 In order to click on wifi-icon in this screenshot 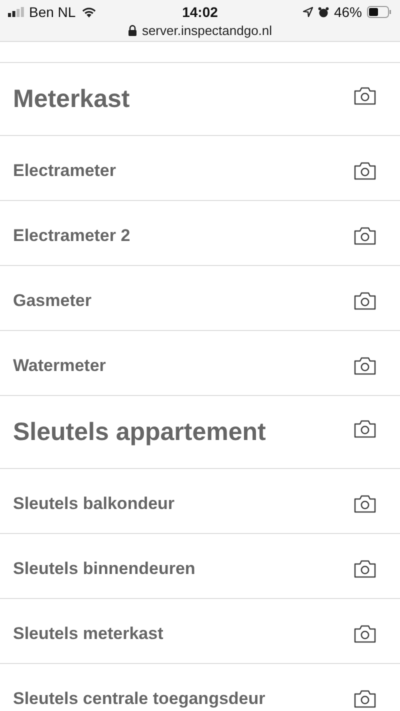, I will do `click(88, 12)`.